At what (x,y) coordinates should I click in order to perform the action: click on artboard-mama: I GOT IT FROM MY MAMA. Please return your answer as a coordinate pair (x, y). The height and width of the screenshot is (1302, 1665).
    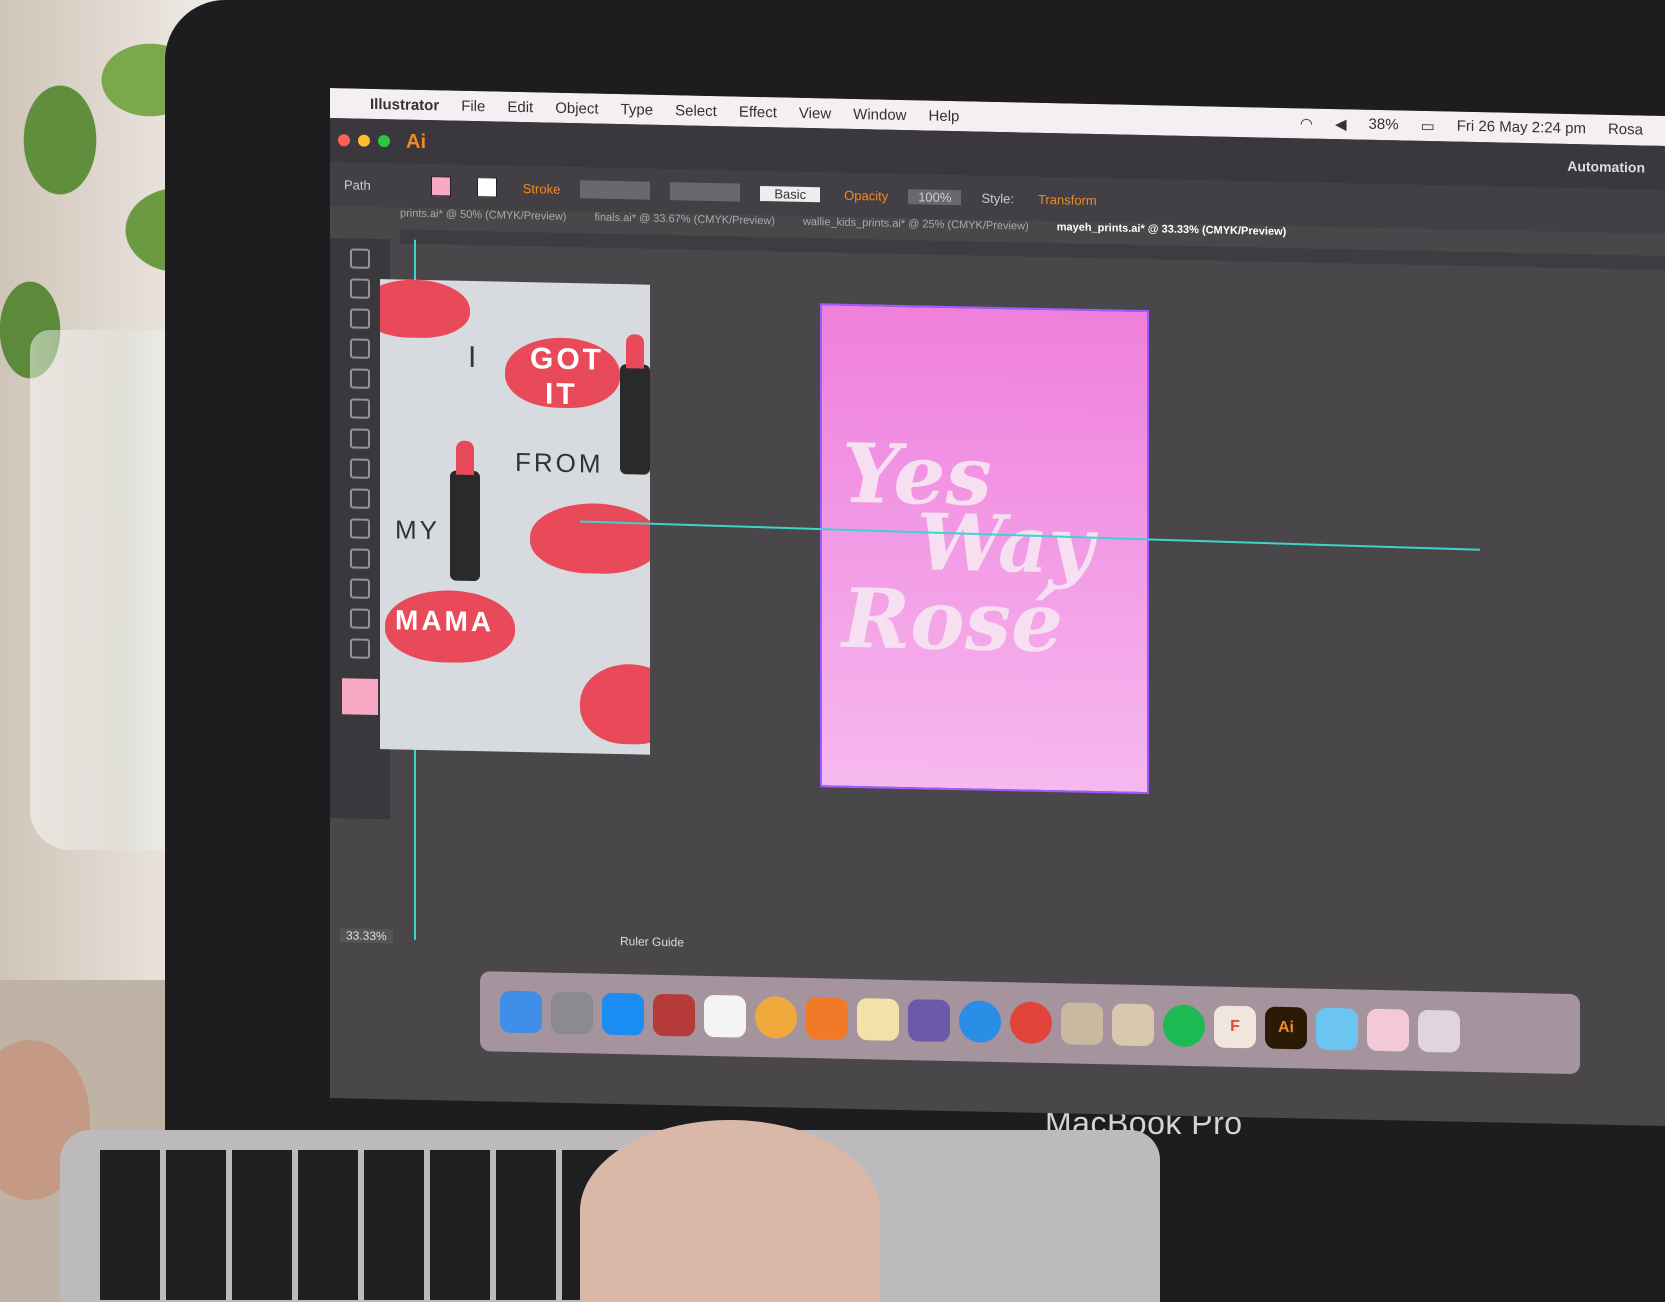
    Looking at the image, I should click on (515, 517).